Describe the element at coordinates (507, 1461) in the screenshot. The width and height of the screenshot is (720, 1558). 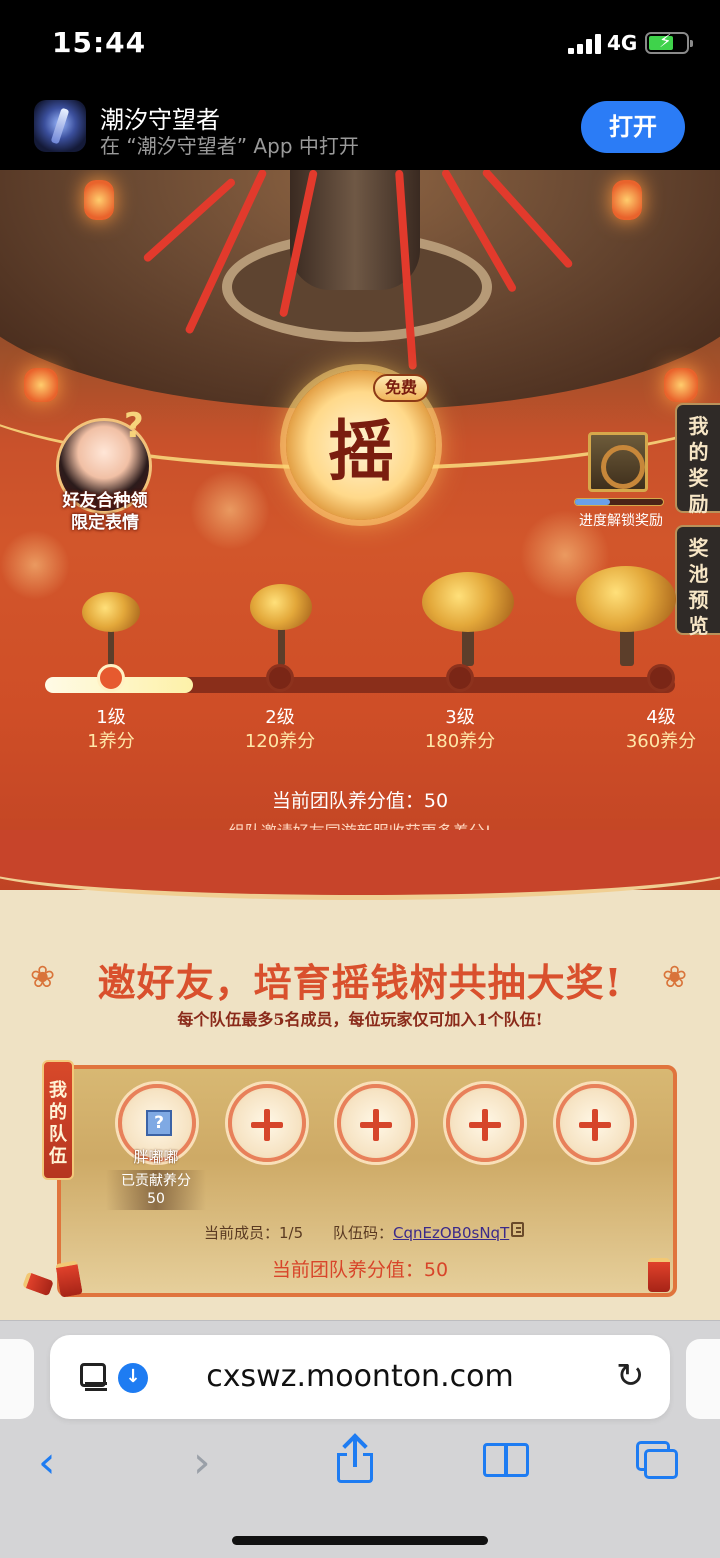
I see `bookmarks-icon` at that location.